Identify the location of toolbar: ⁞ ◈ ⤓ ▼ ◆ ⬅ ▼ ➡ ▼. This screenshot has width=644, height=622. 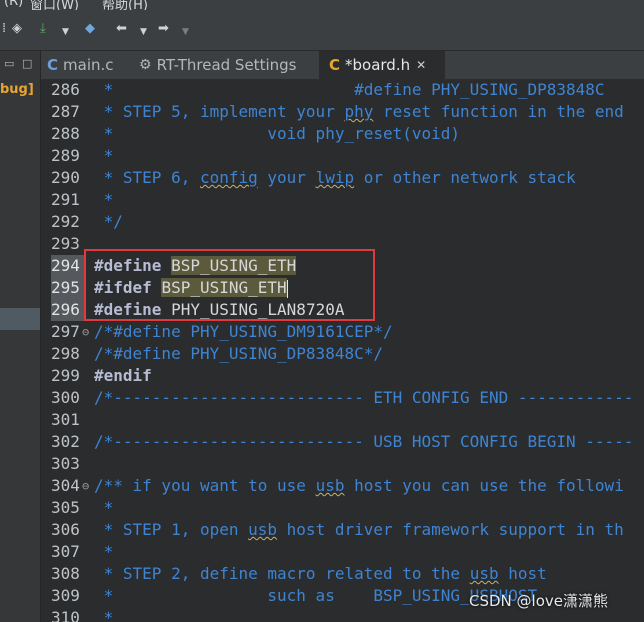
(322, 30).